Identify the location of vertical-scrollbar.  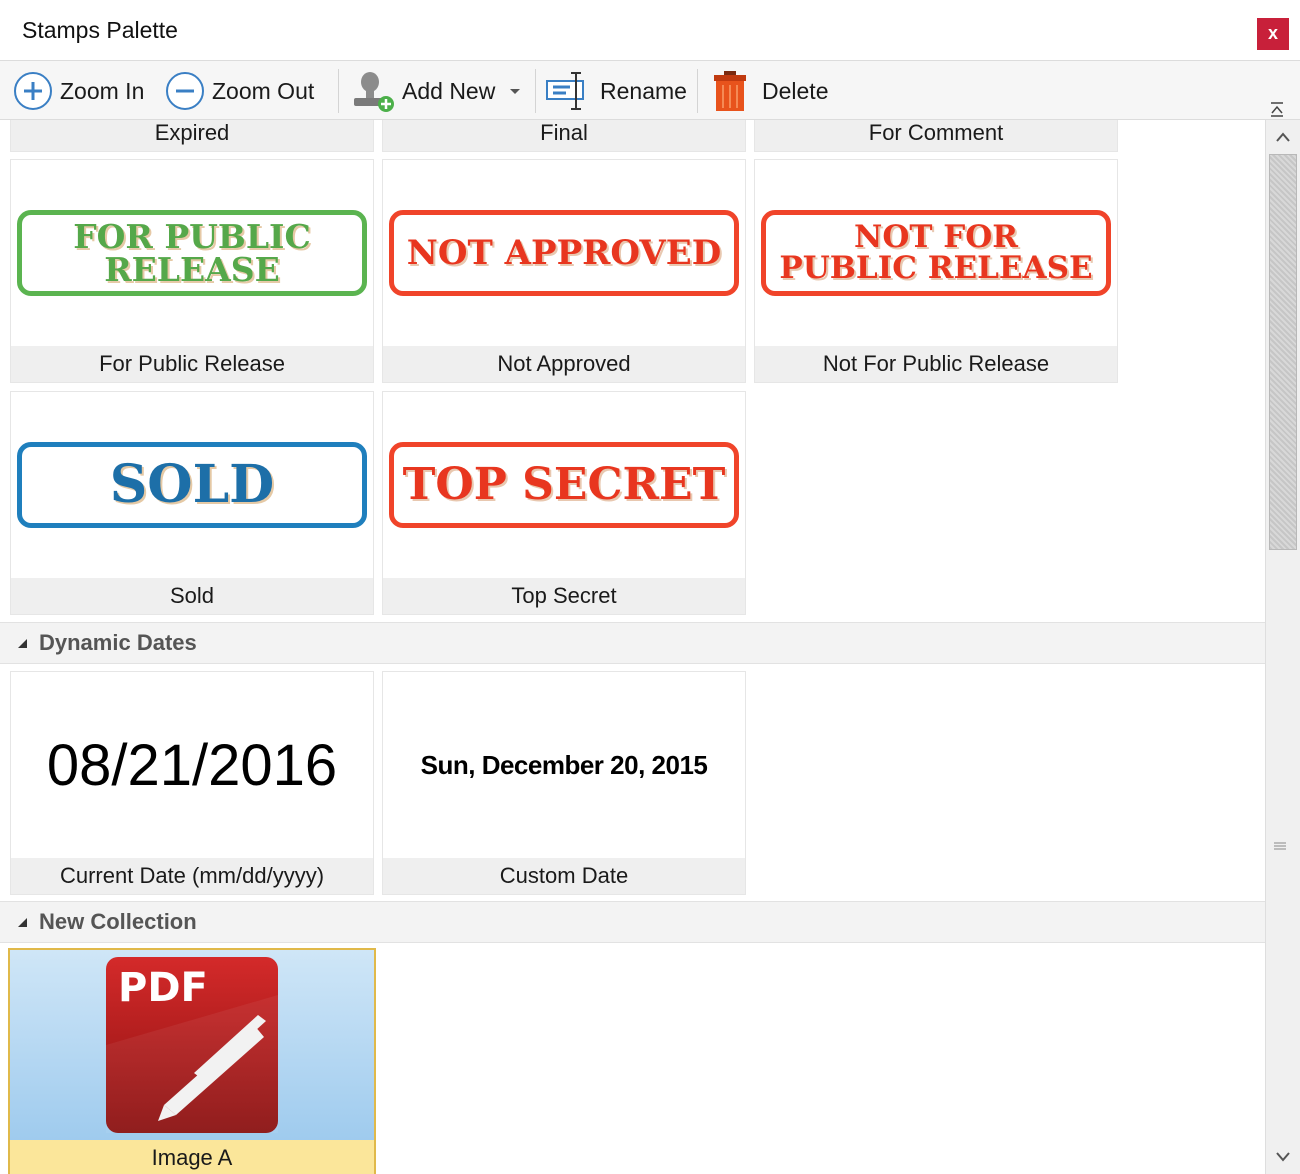
(1282, 647).